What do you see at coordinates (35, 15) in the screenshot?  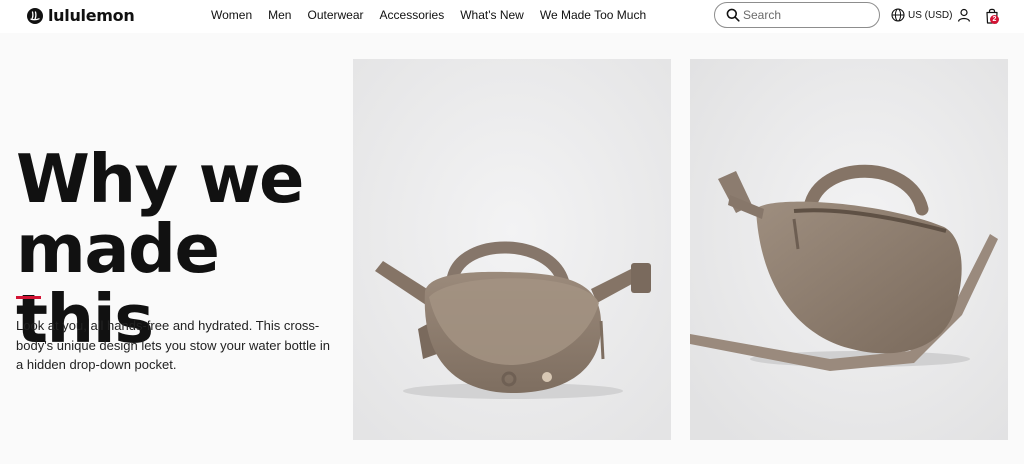 I see `lululemon-logo-mark-icon` at bounding box center [35, 15].